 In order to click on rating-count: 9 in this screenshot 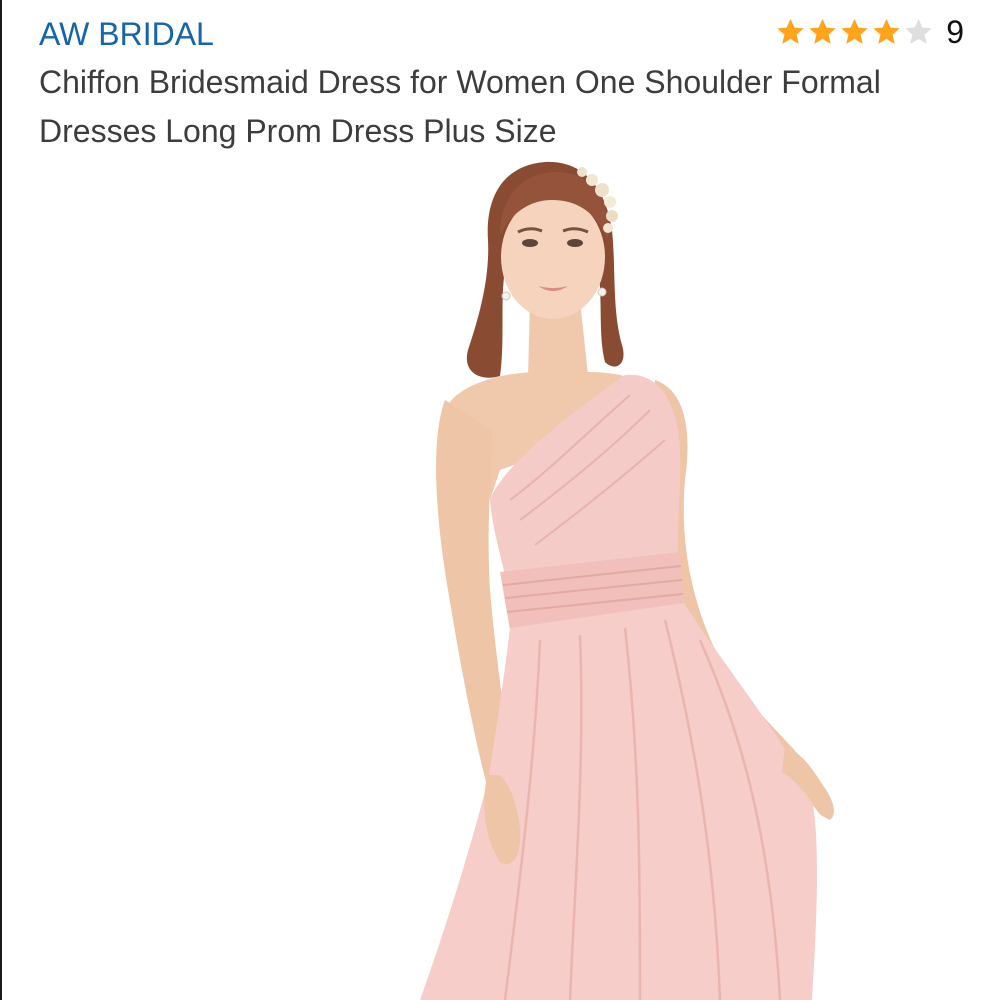, I will do `click(955, 32)`.